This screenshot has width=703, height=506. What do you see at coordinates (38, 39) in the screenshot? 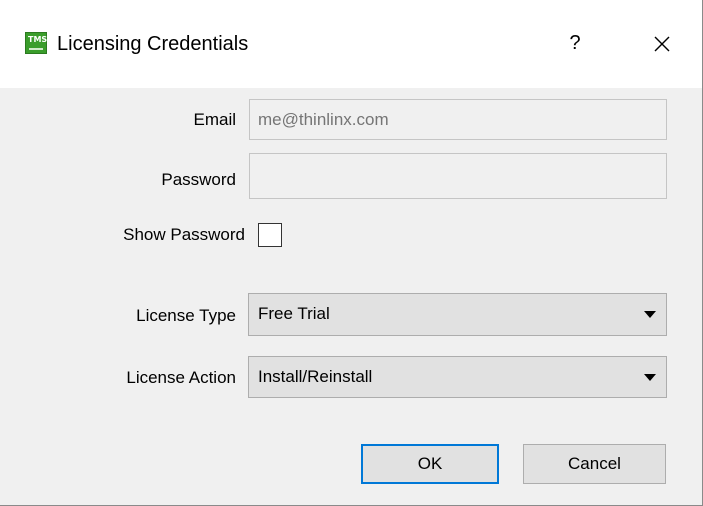
I see `app-icon-text: TMS` at bounding box center [38, 39].